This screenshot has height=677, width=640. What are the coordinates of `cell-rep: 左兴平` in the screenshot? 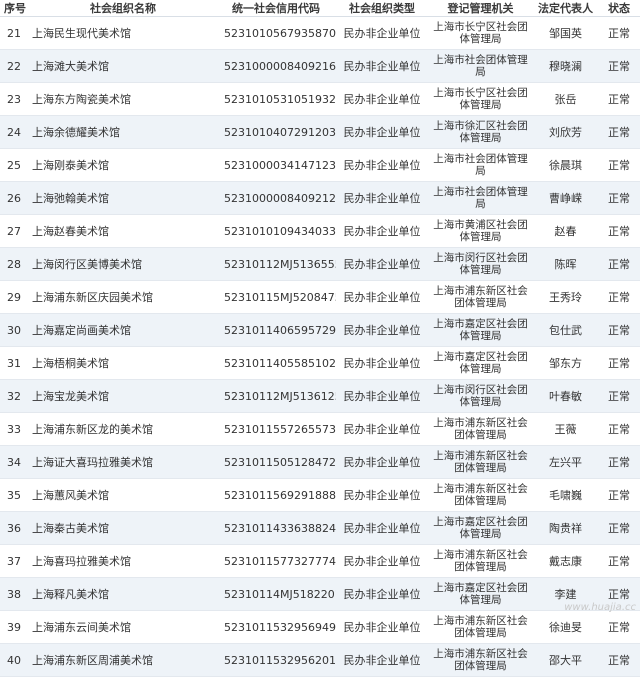 It's located at (565, 462).